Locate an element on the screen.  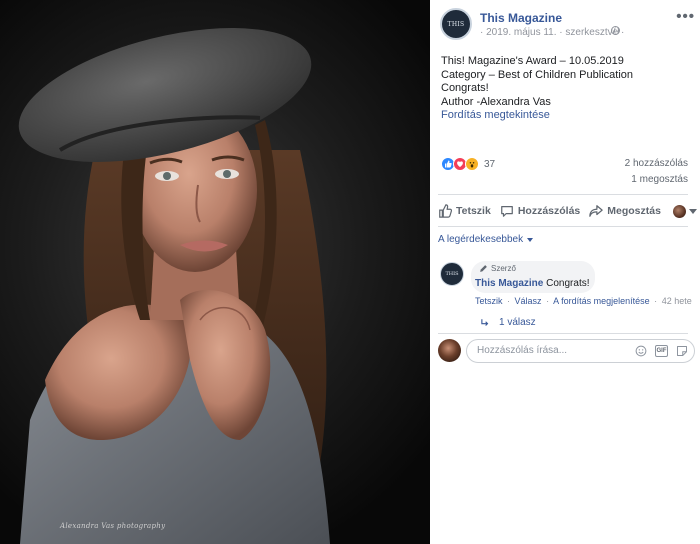
commenter-avatar-logo: THIS is located at coordinates (452, 274).